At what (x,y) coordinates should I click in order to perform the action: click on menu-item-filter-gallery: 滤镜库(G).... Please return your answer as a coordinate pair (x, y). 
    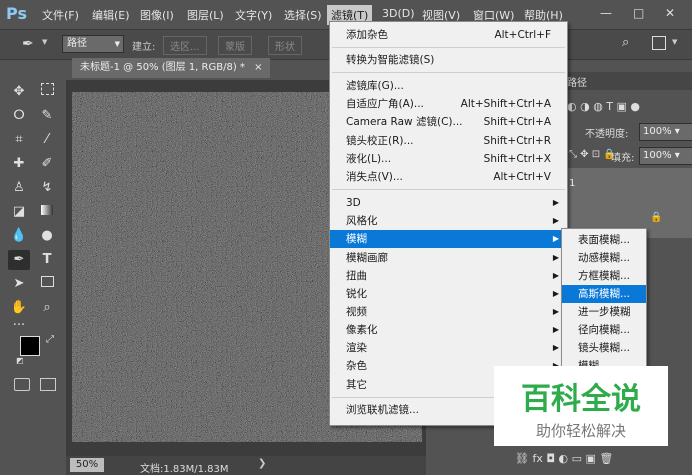
    Looking at the image, I should click on (448, 86).